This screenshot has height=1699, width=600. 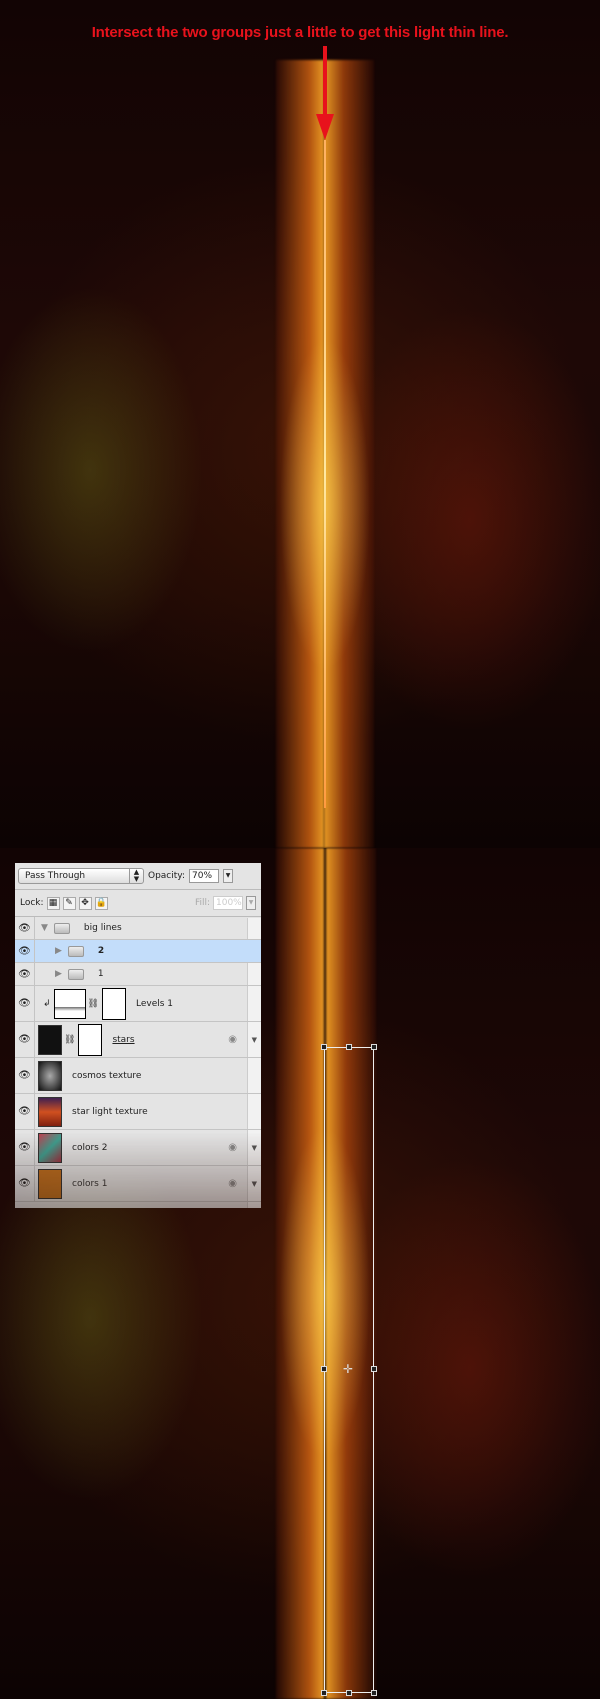 What do you see at coordinates (228, 903) in the screenshot?
I see `fill-input: 100%` at bounding box center [228, 903].